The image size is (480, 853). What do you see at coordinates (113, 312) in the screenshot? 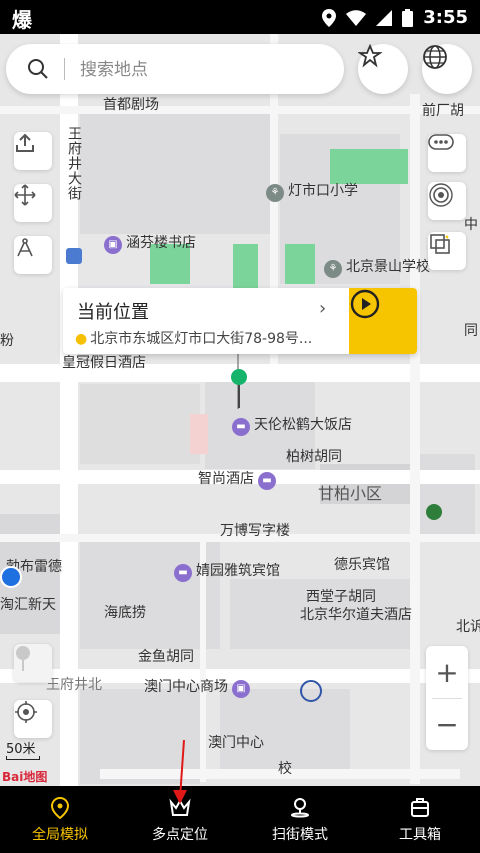
I see `location-card-title: 当前位置` at bounding box center [113, 312].